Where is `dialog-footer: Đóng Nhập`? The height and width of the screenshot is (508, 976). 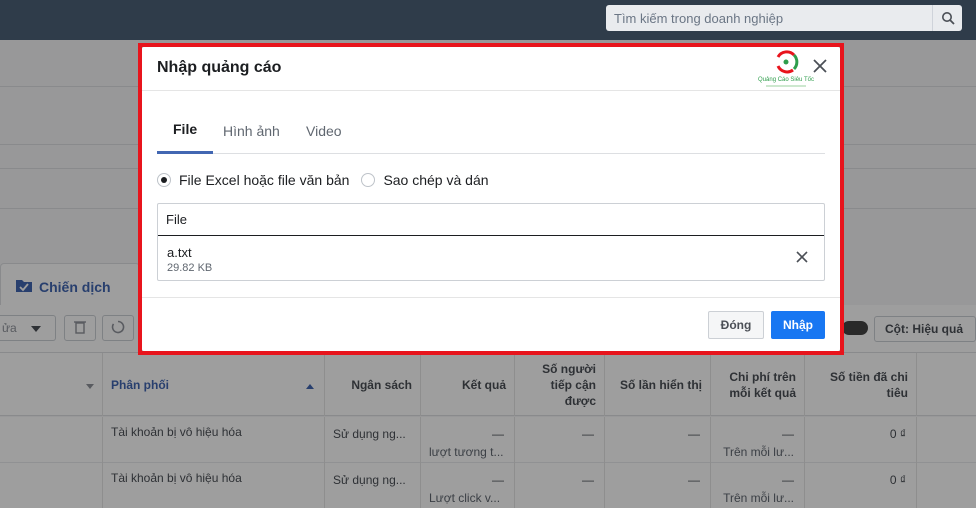 dialog-footer: Đóng Nhập is located at coordinates (491, 324).